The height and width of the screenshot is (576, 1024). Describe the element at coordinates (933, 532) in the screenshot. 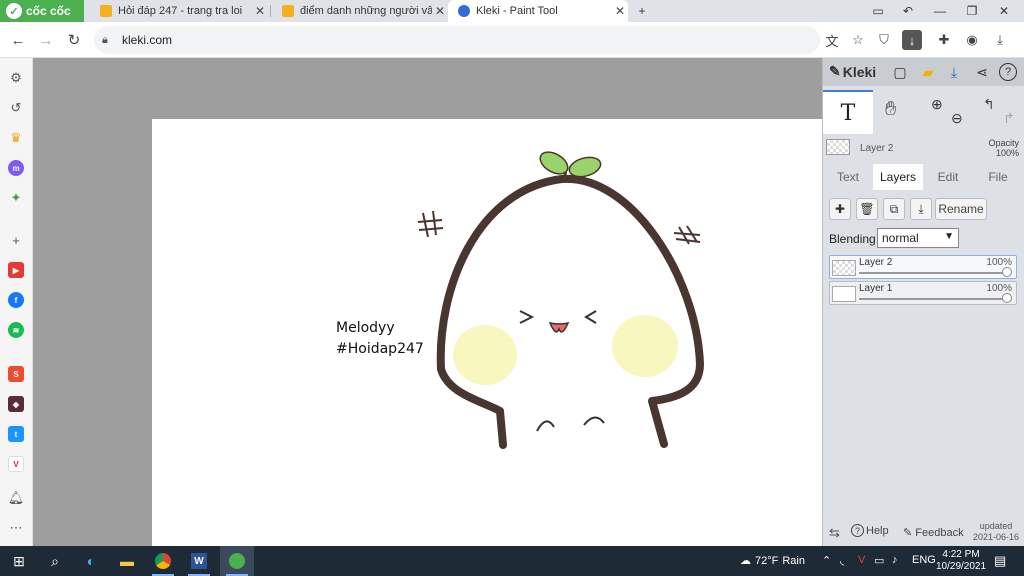

I see `feedback-link: ✎ Feedback` at that location.